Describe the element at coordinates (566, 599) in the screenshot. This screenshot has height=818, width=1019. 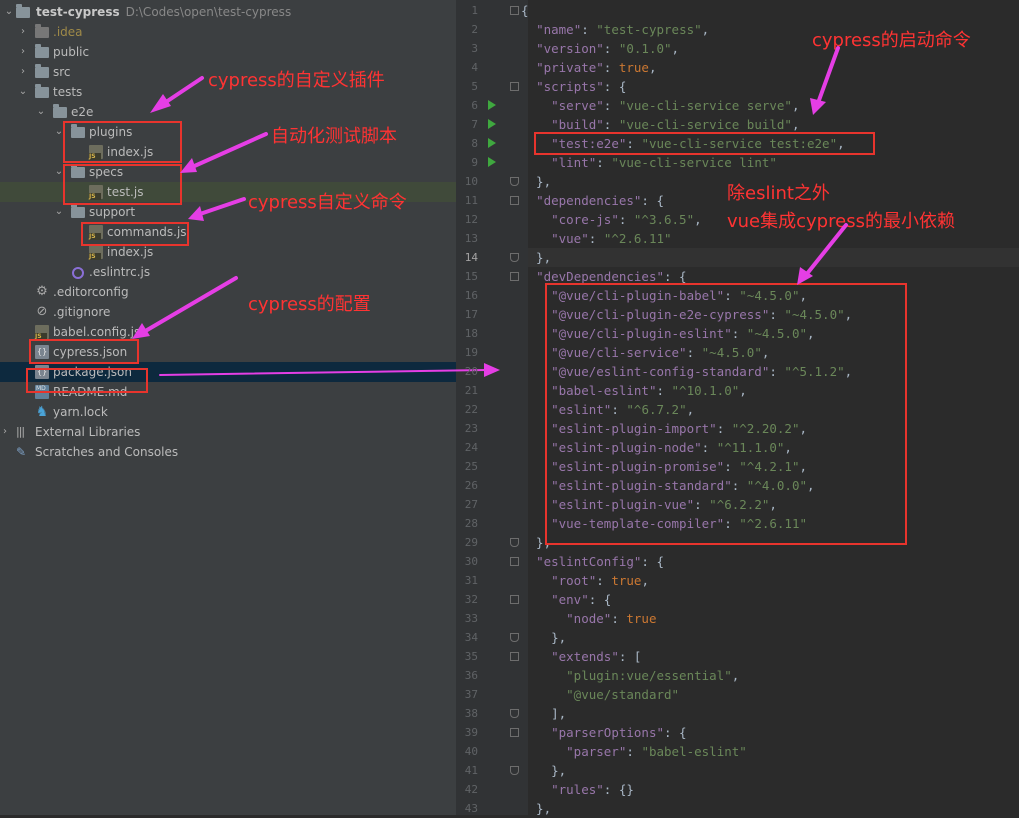
I see `code-line: "env": {` at that location.